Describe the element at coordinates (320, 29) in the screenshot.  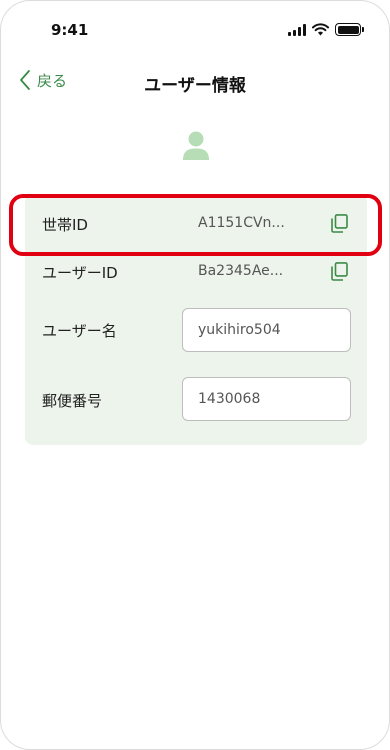
I see `wifi-icon` at that location.